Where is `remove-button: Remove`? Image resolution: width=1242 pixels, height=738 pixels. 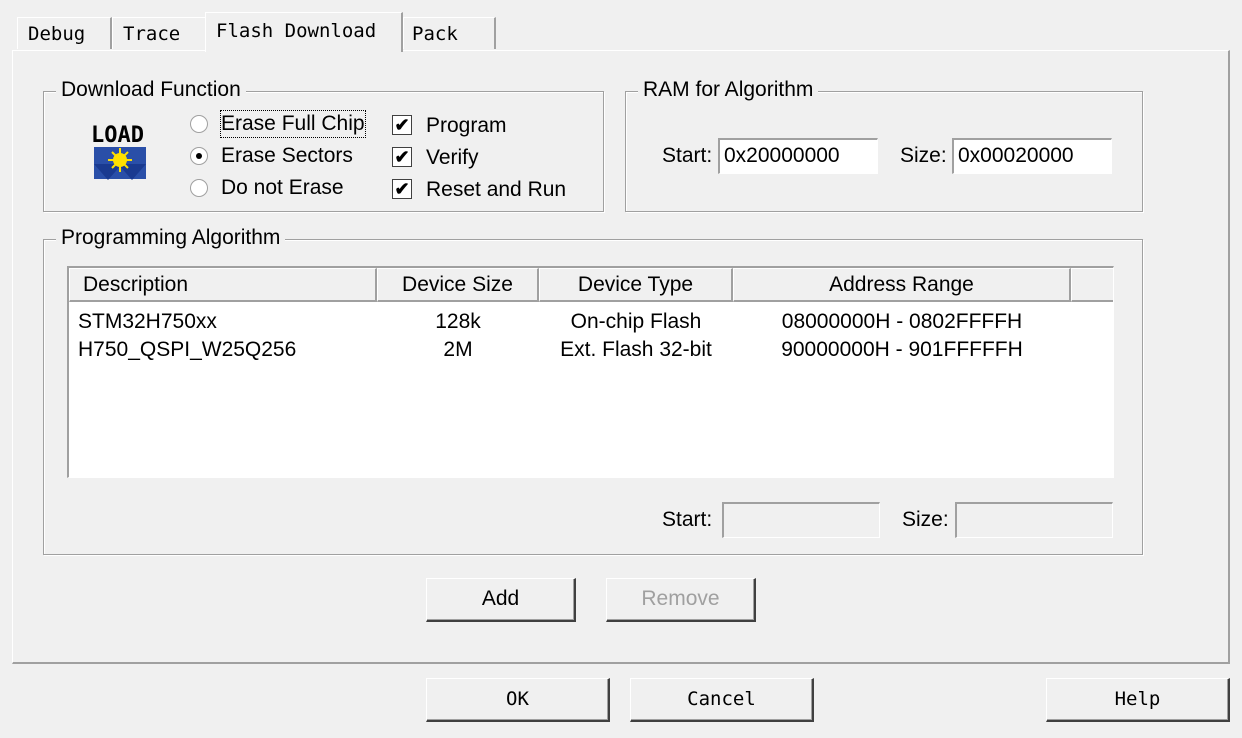
remove-button: Remove is located at coordinates (681, 600).